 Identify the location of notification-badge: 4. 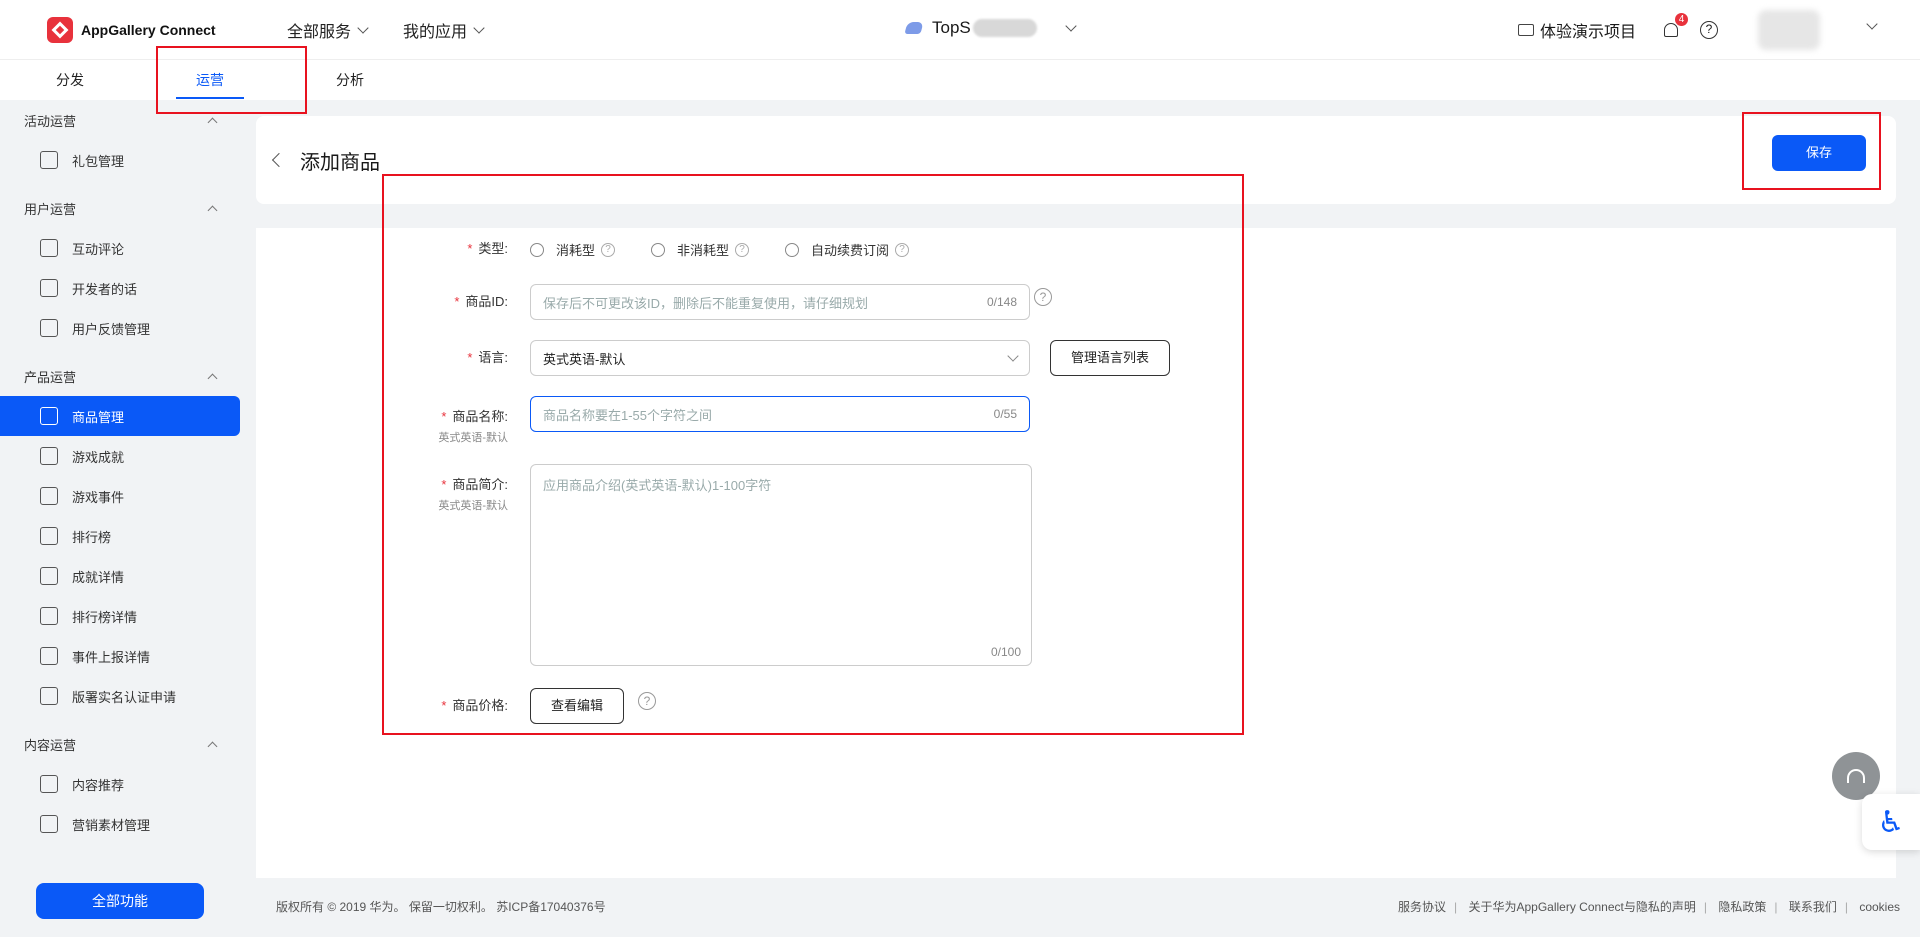
(1681, 19).